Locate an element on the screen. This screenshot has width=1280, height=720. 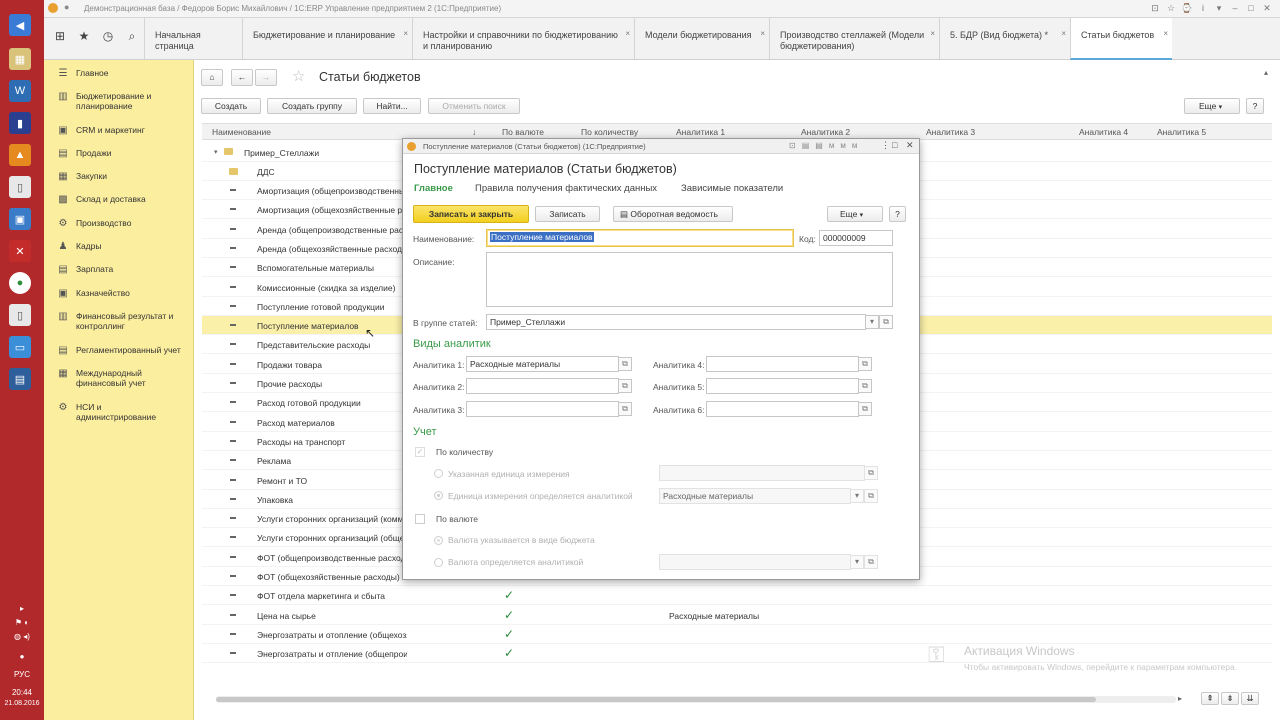
tray-icons: ⚑ ◐ is located at coordinates (22, 622).